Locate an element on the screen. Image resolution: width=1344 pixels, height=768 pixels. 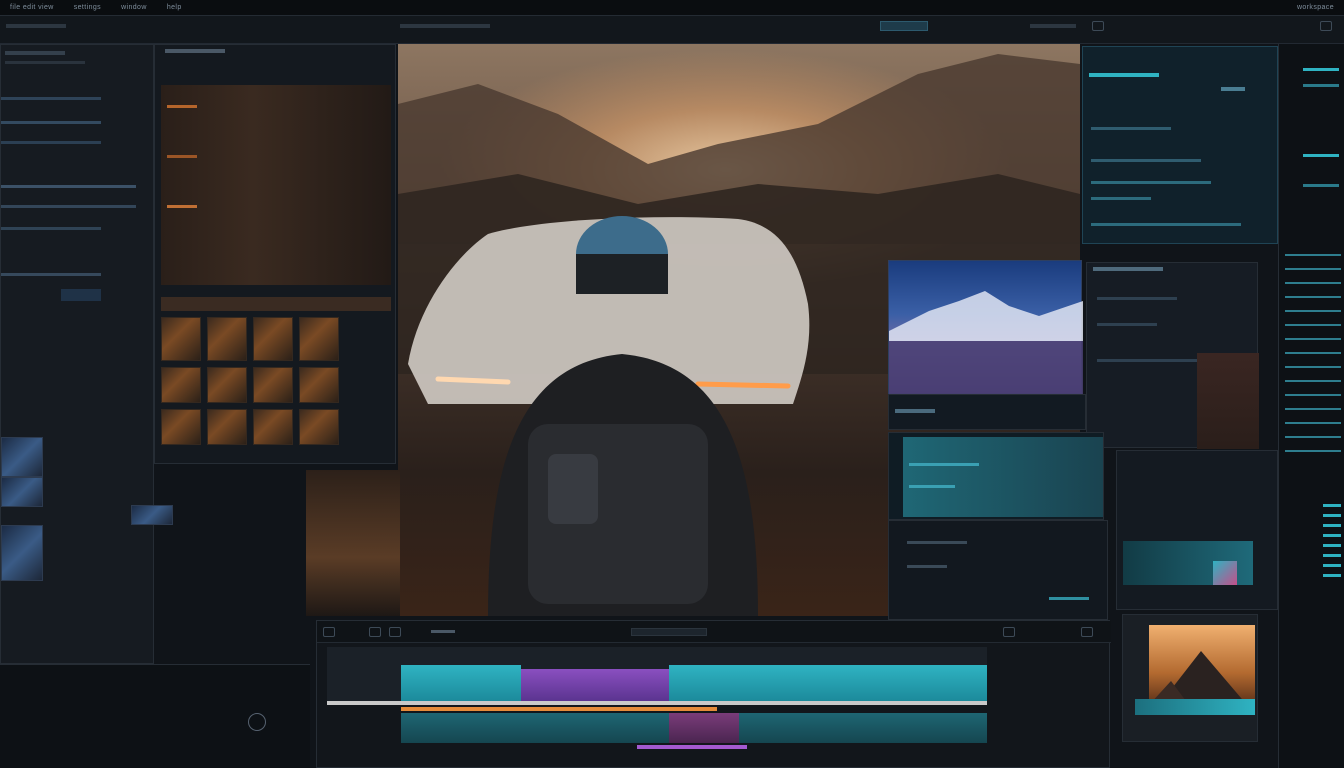
color-thumbnail is located at coordinates (985, 327).